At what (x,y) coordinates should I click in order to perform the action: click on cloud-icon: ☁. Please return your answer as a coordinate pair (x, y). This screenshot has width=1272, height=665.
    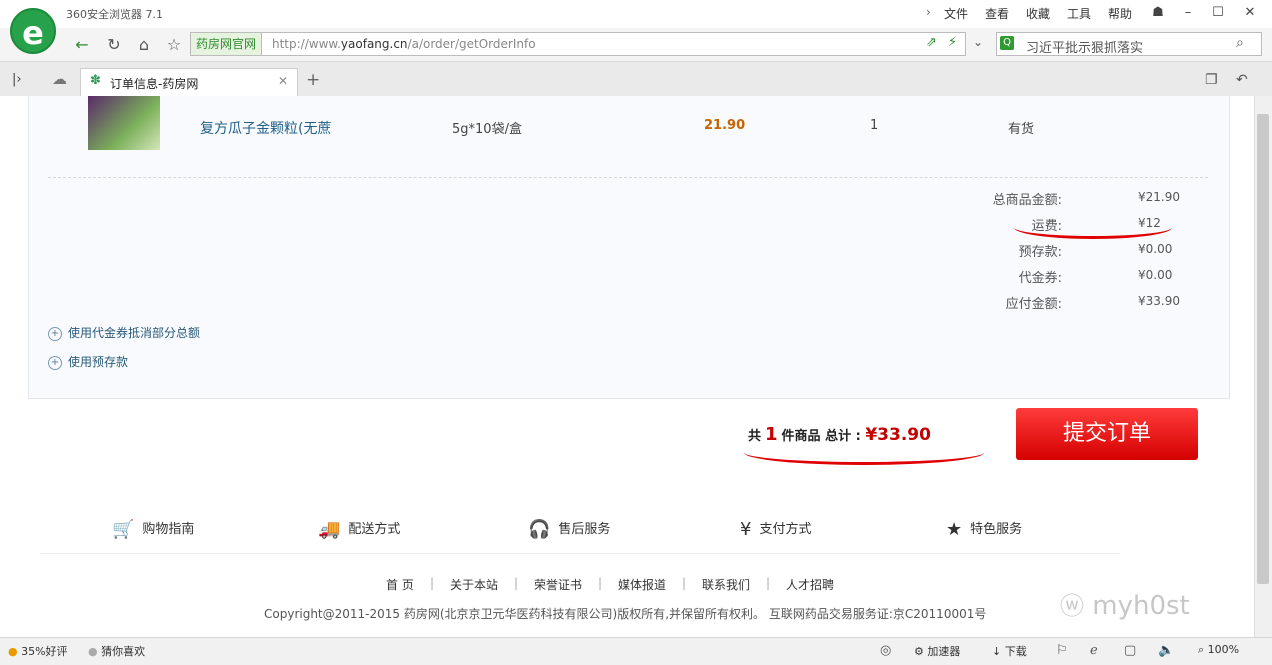
    Looking at the image, I should click on (59, 79).